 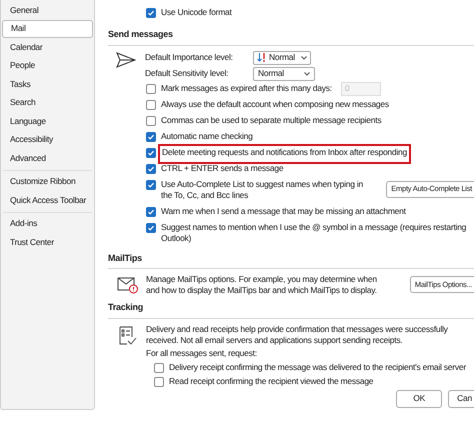 I want to click on sensitivity-label: Default Sensitivity level:, so click(x=187, y=73).